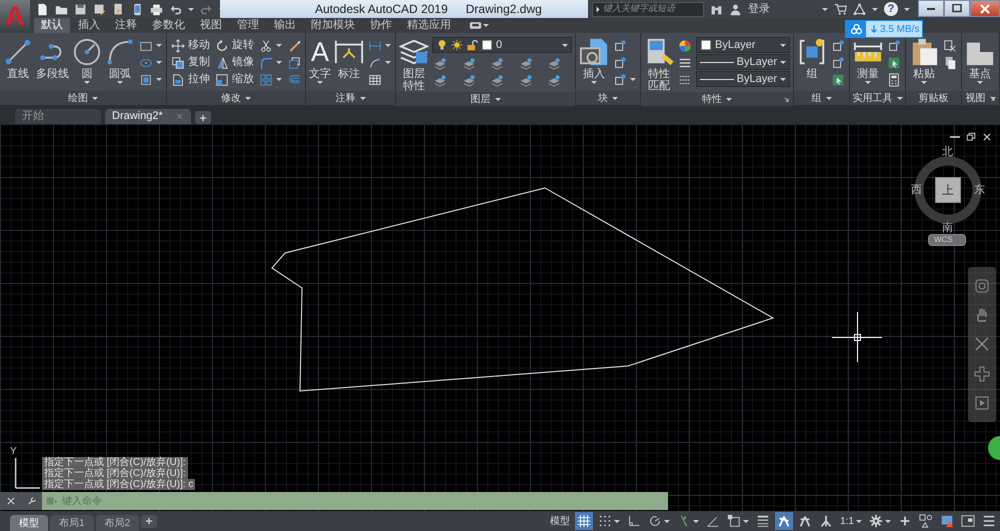 The image size is (1000, 531). I want to click on viewcube-face: 上, so click(948, 190).